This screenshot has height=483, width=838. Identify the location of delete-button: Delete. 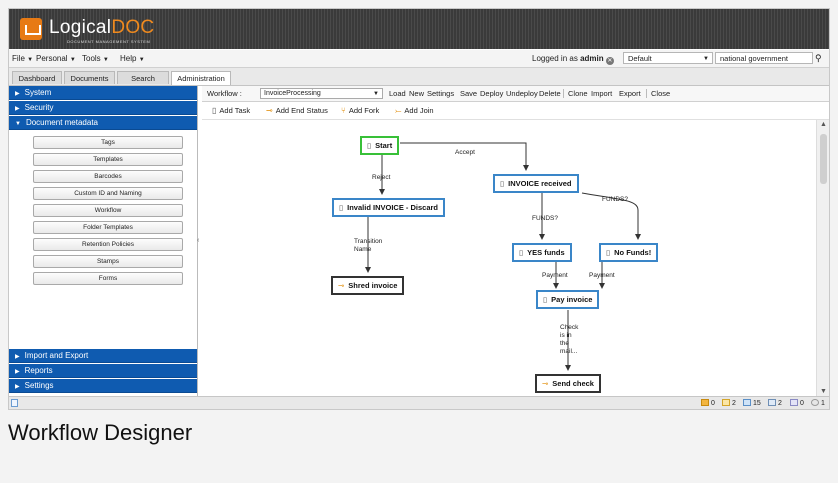
(550, 93).